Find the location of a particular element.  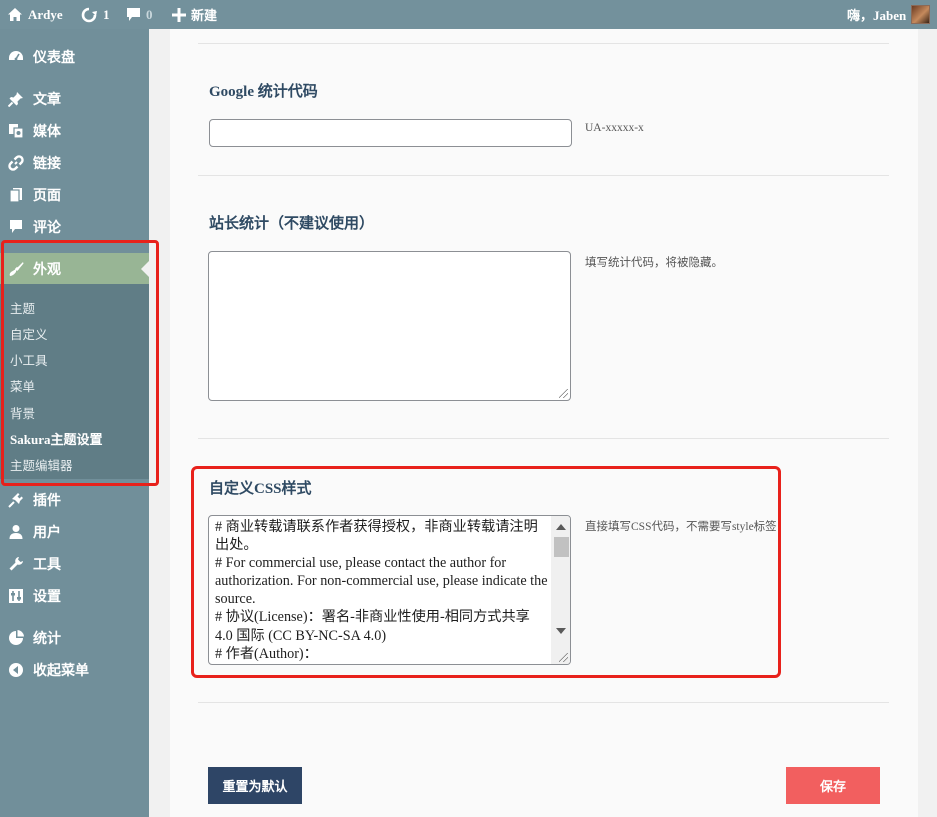

account-menu: 嗨，Jaben is located at coordinates (889, 14).